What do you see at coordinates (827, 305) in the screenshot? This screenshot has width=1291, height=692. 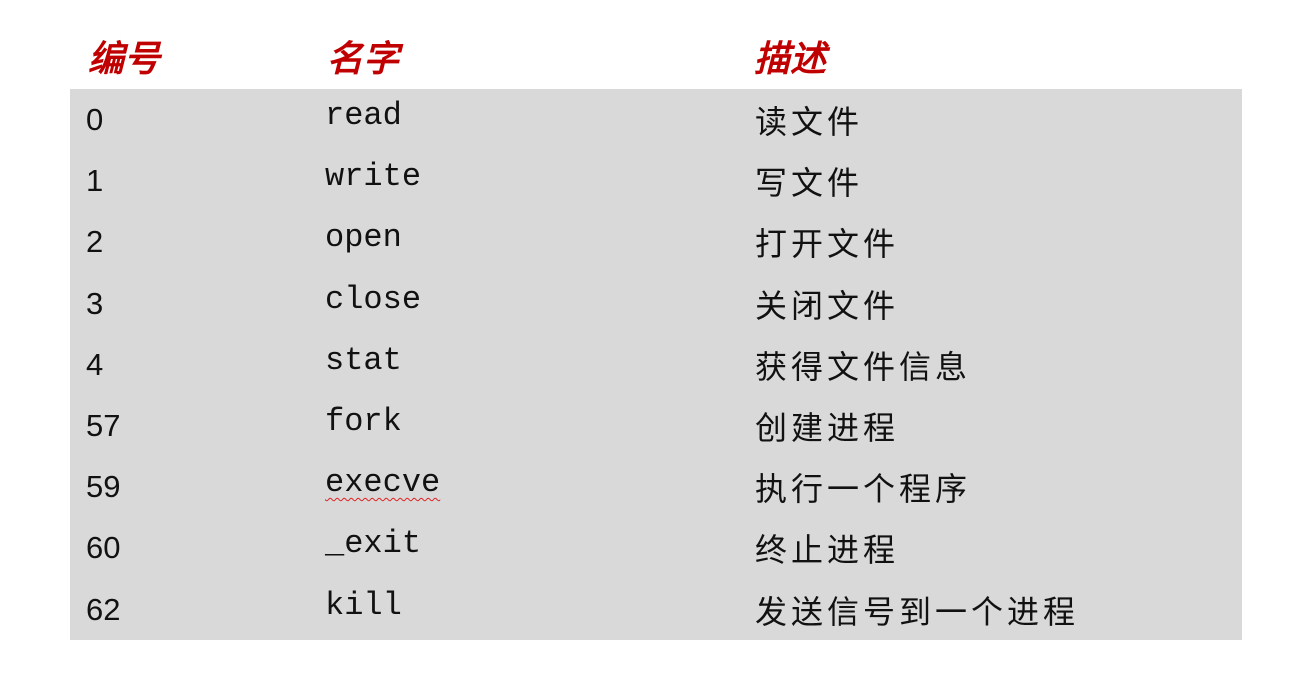 I see `cell-description: 关闭文件` at bounding box center [827, 305].